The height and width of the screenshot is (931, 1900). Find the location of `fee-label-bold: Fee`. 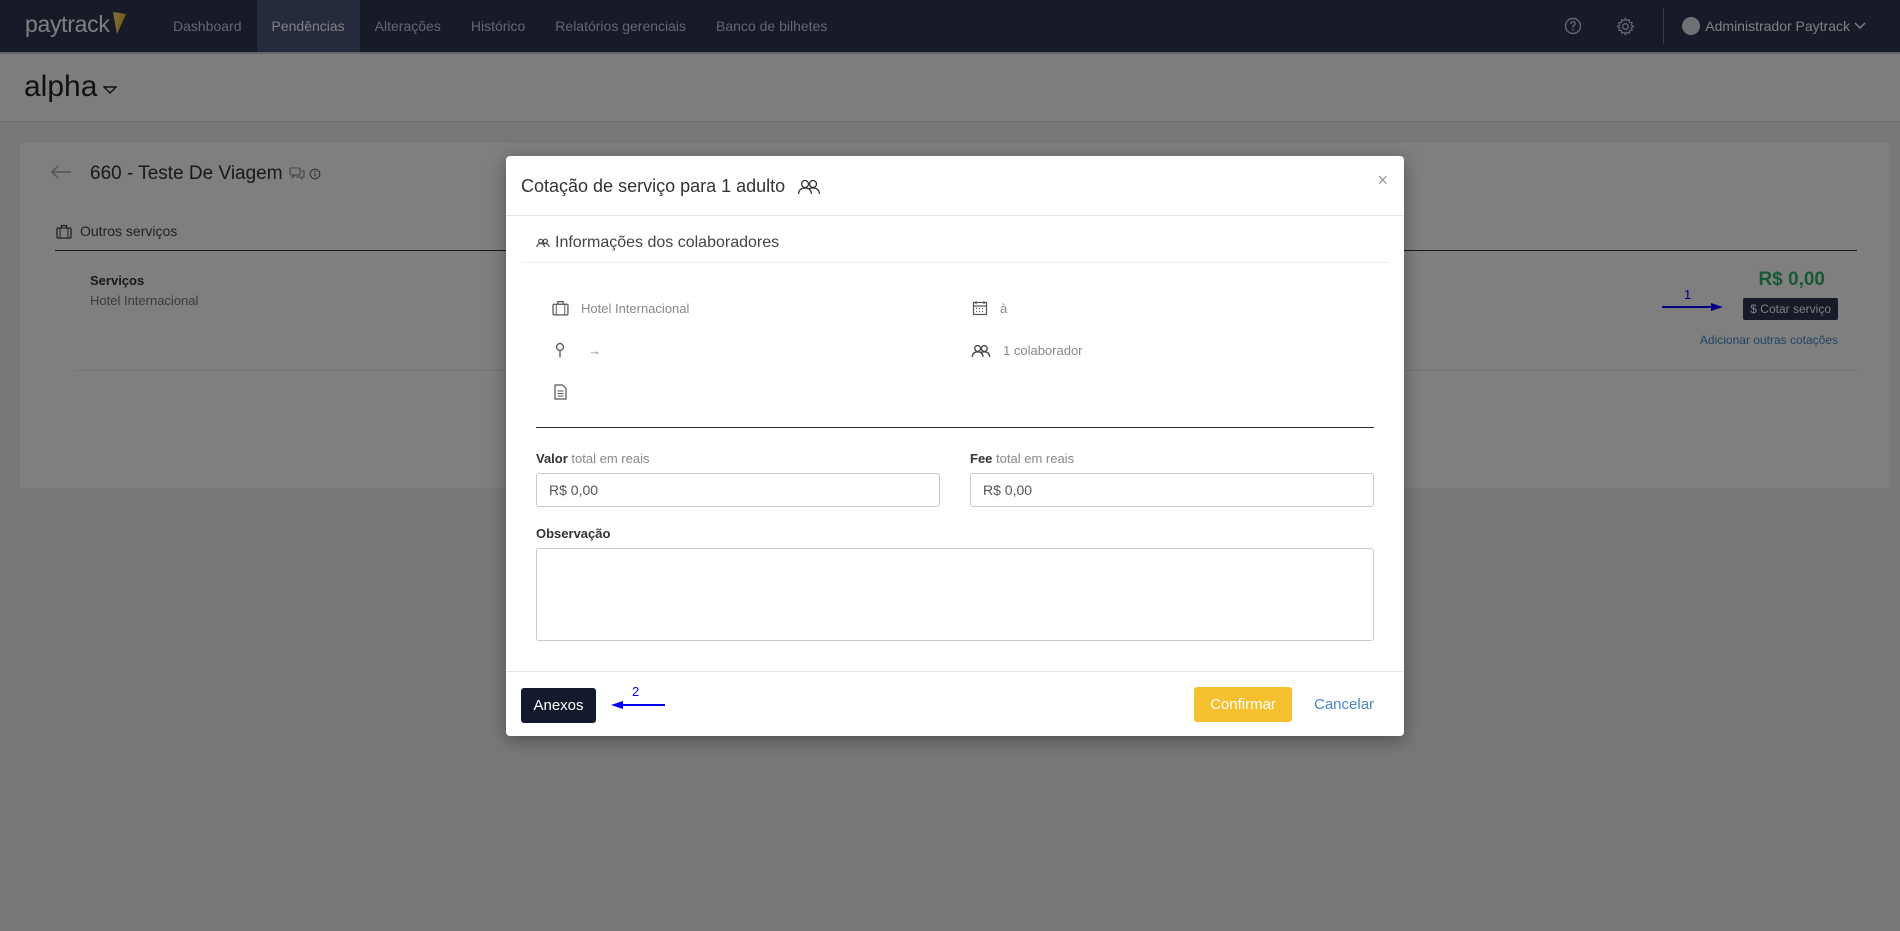

fee-label-bold: Fee is located at coordinates (981, 458).